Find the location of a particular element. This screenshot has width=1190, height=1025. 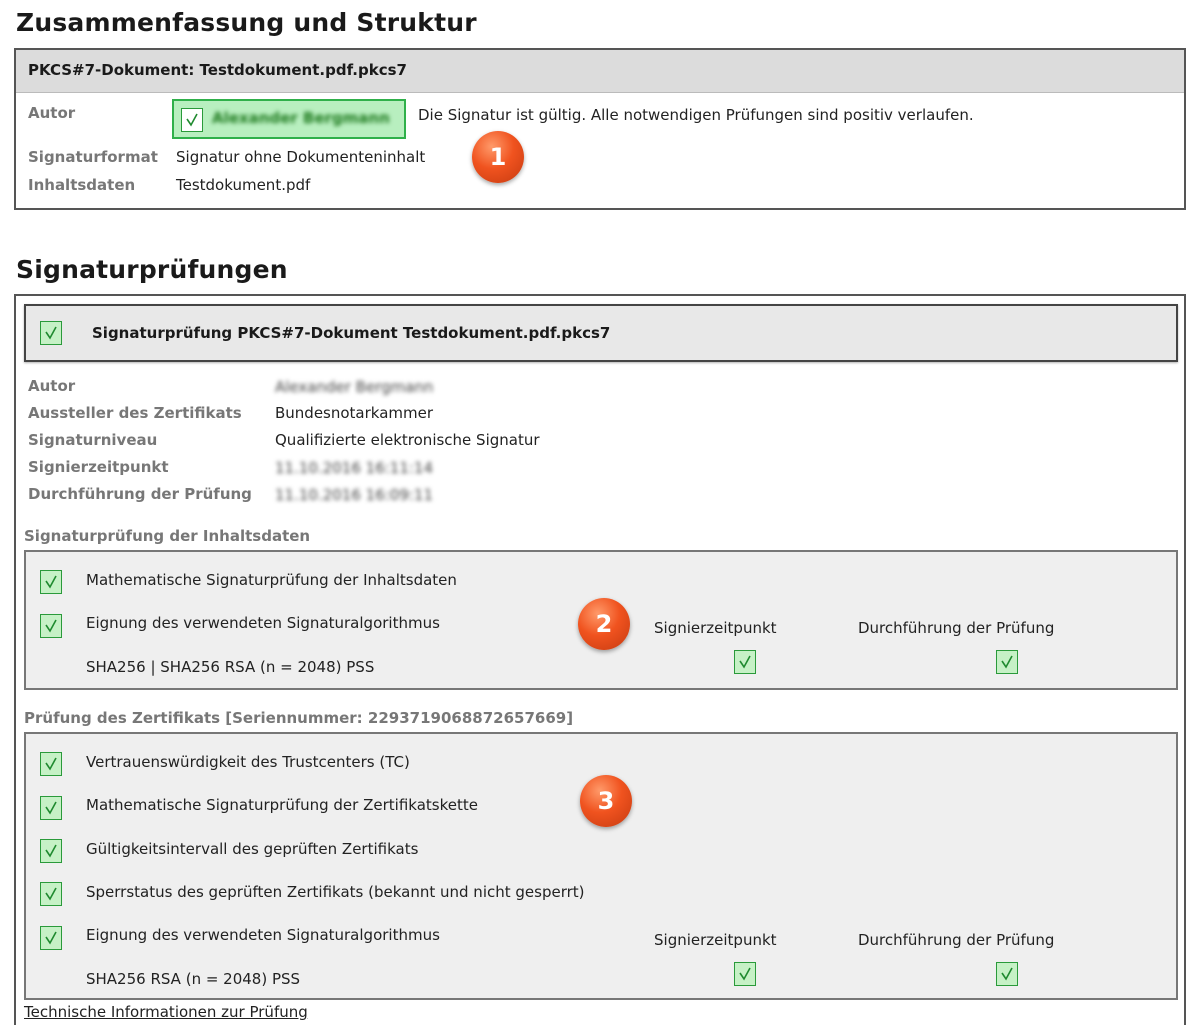

summary-heading: Zusammenfassung und Struktur is located at coordinates (246, 22).